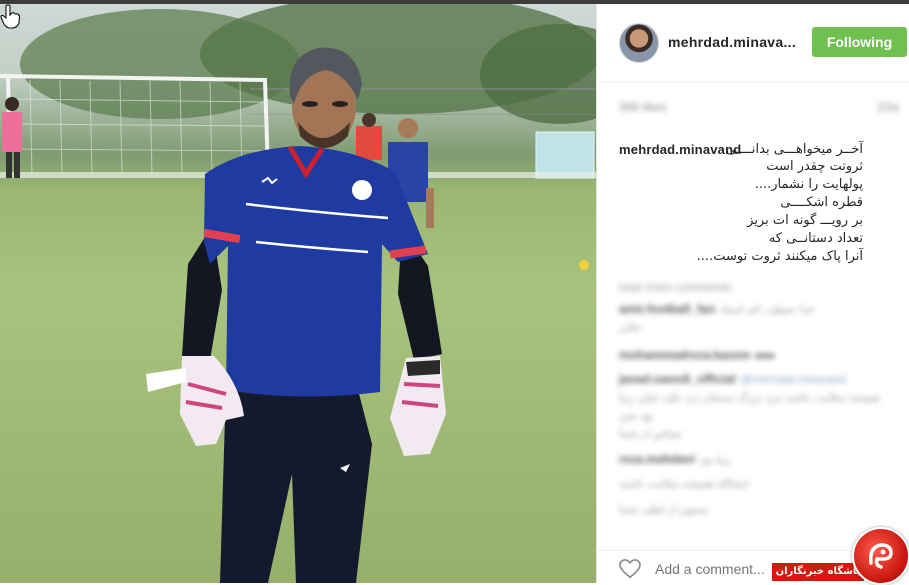 The image size is (909, 585). Describe the element at coordinates (814, 166) in the screenshot. I see `caption-line: ثروتت چقدر است` at that location.